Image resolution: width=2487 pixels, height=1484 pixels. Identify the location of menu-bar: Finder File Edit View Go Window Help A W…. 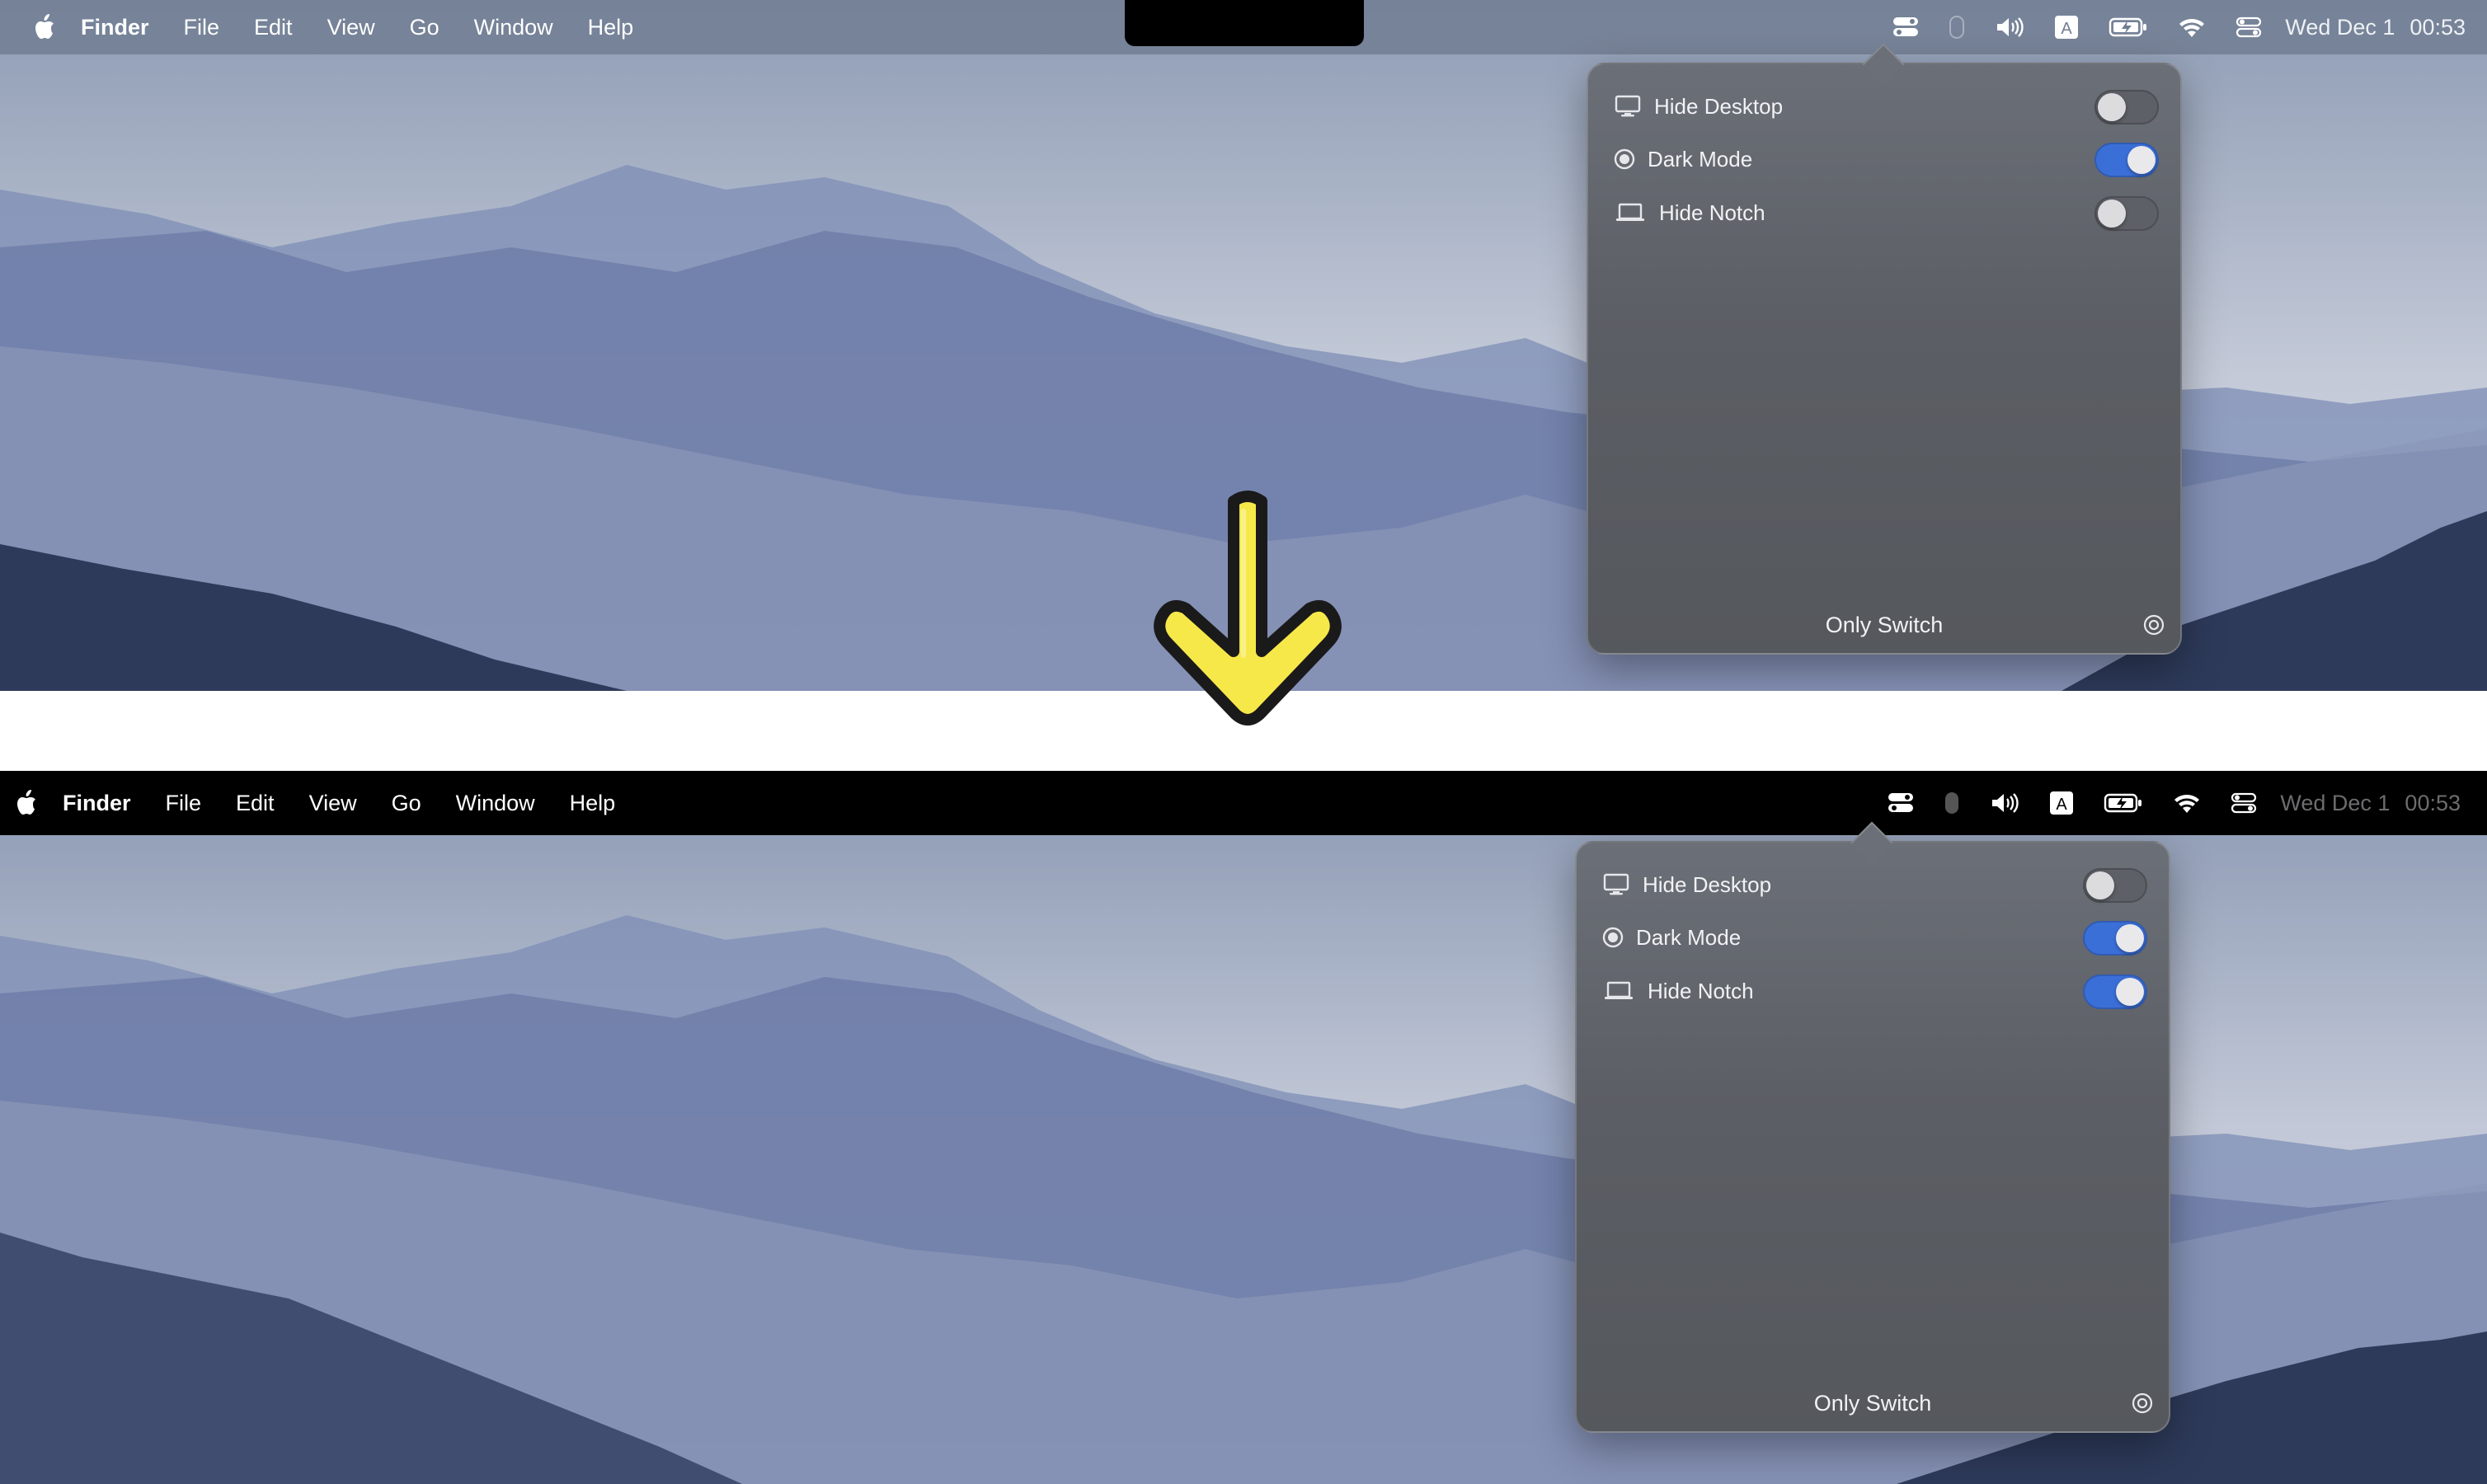
(1243, 803).